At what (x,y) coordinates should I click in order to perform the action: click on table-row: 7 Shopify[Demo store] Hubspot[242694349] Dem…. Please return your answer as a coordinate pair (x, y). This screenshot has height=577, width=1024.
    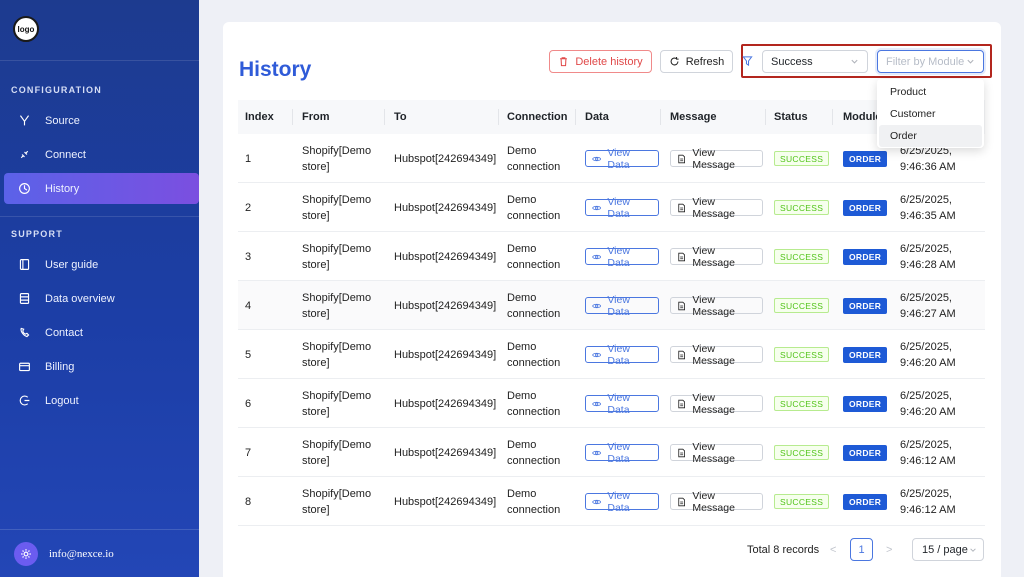
    Looking at the image, I should click on (611, 452).